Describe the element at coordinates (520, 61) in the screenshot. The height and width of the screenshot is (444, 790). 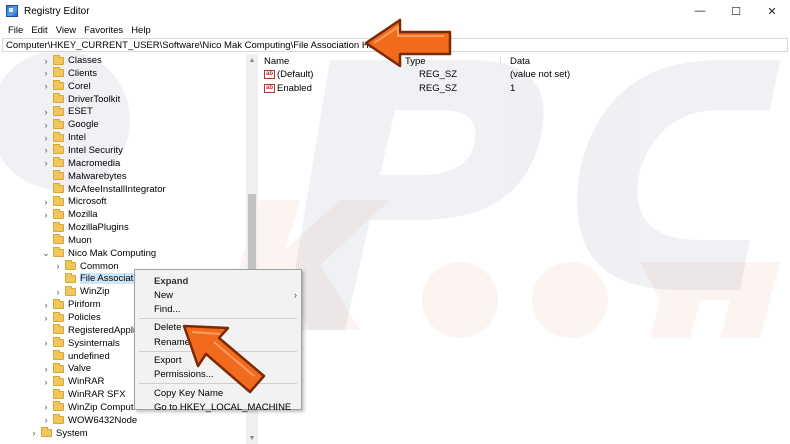
I see `column-data: Data` at that location.